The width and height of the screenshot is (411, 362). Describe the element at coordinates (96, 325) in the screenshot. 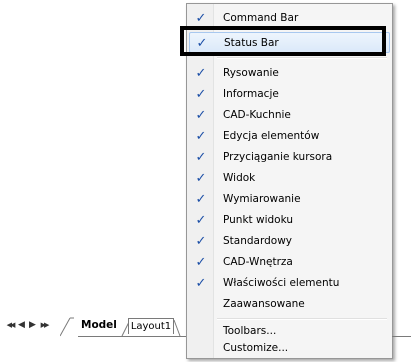

I see `tab-model: Model` at that location.